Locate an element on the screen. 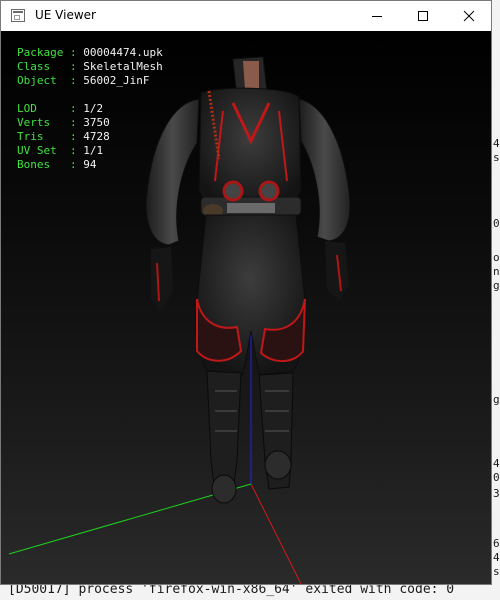 The width and height of the screenshot is (500, 600). axis-x-line is located at coordinates (276, 533).